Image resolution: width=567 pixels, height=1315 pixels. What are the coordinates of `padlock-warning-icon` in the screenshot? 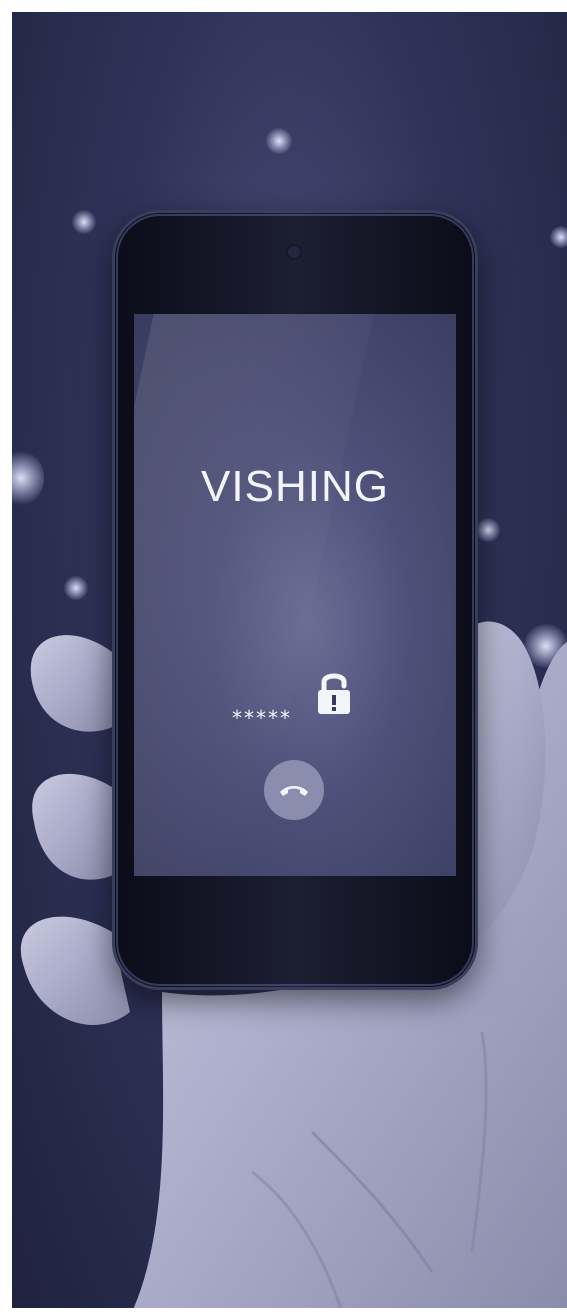 It's located at (334, 693).